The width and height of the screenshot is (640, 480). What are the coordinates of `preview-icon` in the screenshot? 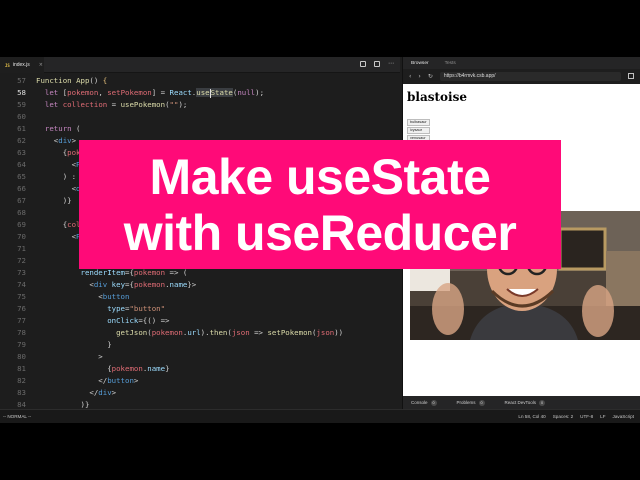 It's located at (377, 64).